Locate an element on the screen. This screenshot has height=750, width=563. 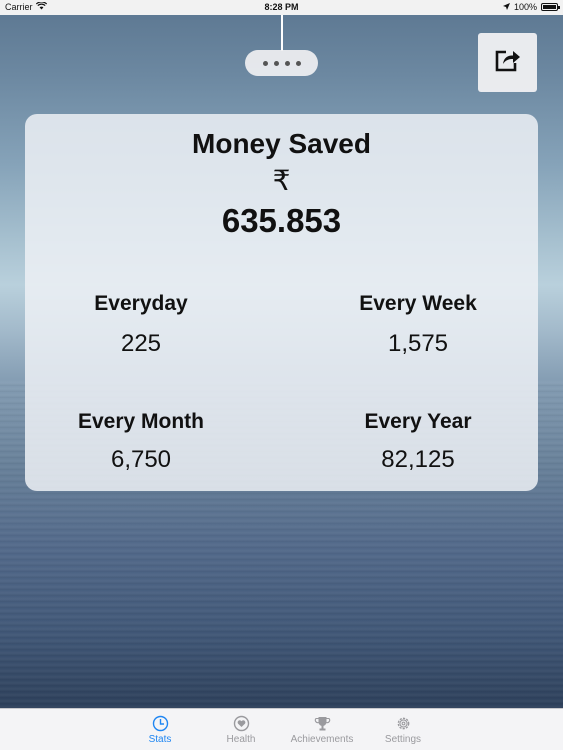
stat-every-year: Every Year 82,125 is located at coordinates (418, 442).